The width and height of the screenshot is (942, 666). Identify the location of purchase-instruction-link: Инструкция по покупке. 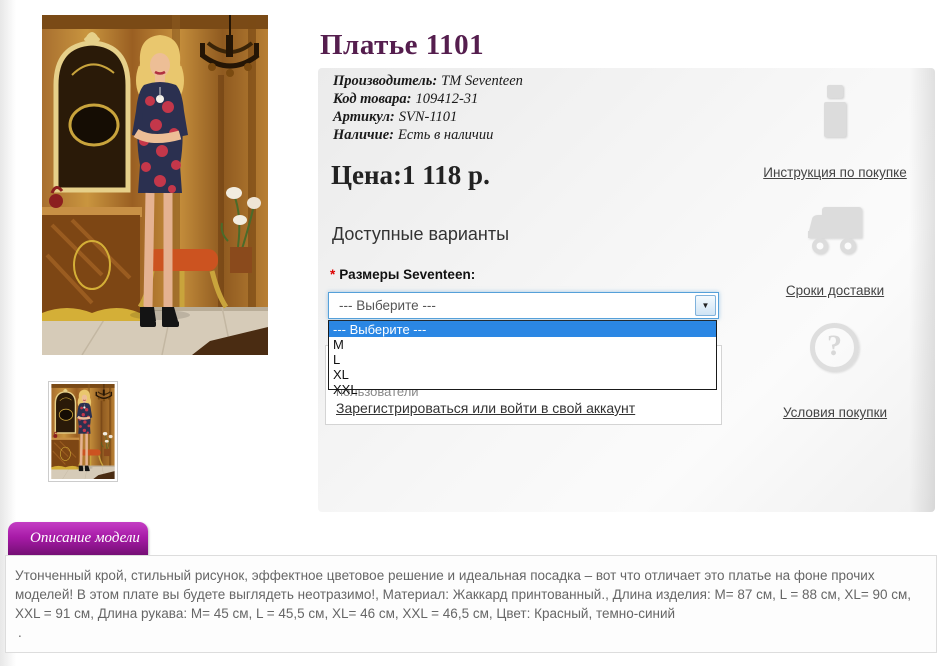
(835, 172).